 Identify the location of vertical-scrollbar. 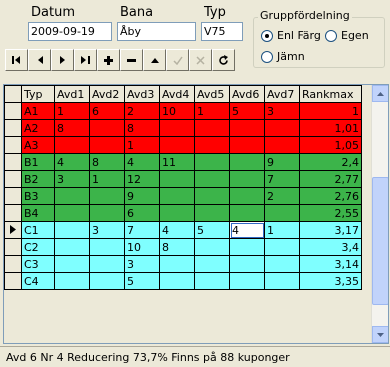
(379, 214).